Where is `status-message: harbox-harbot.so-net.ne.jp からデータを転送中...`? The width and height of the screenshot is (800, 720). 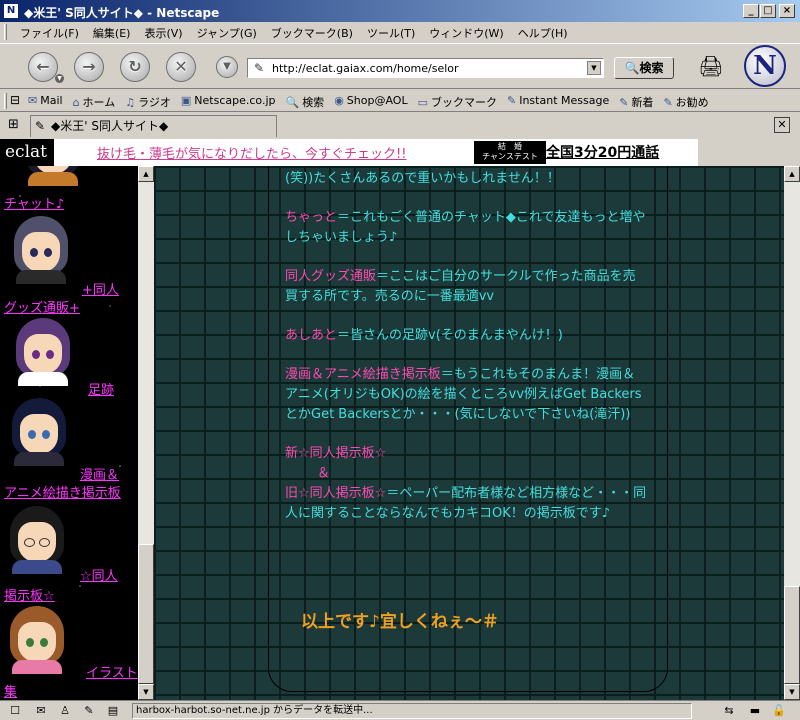 status-message: harbox-harbot.so-net.ne.jp からデータを転送中... is located at coordinates (412, 711).